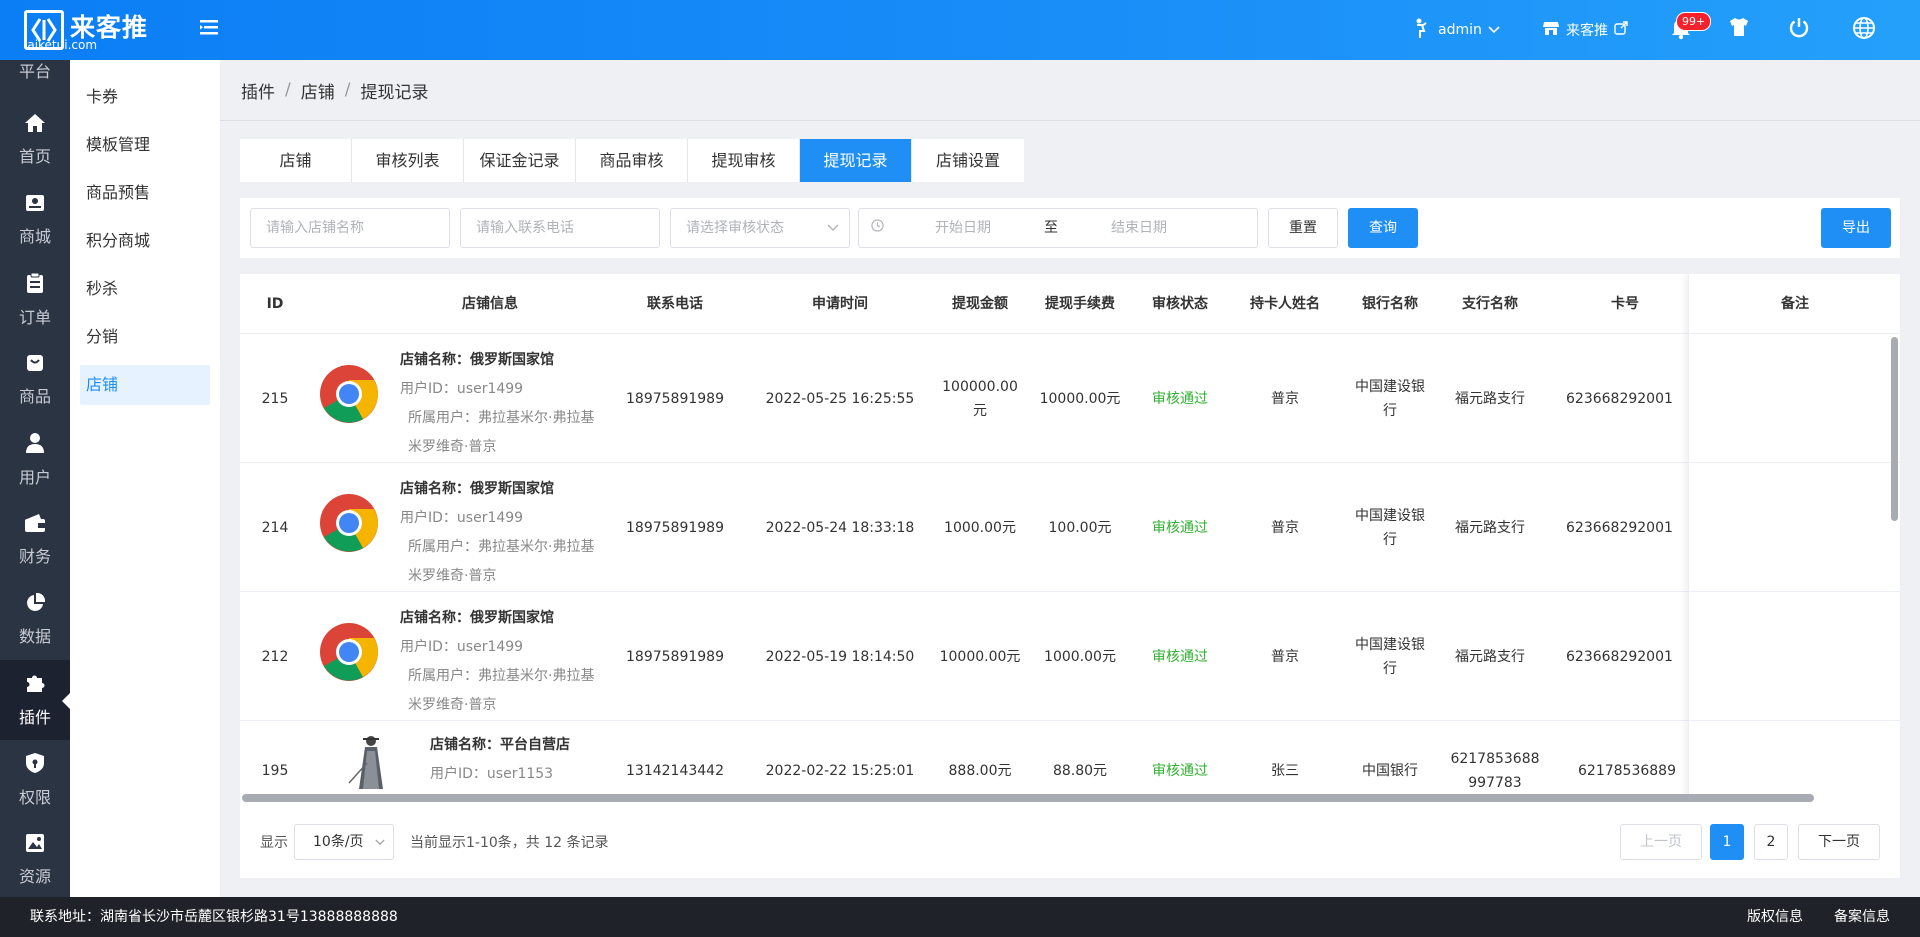 The image size is (1920, 937). What do you see at coordinates (1661, 842) in the screenshot?
I see `prev-page-button: 上一页` at bounding box center [1661, 842].